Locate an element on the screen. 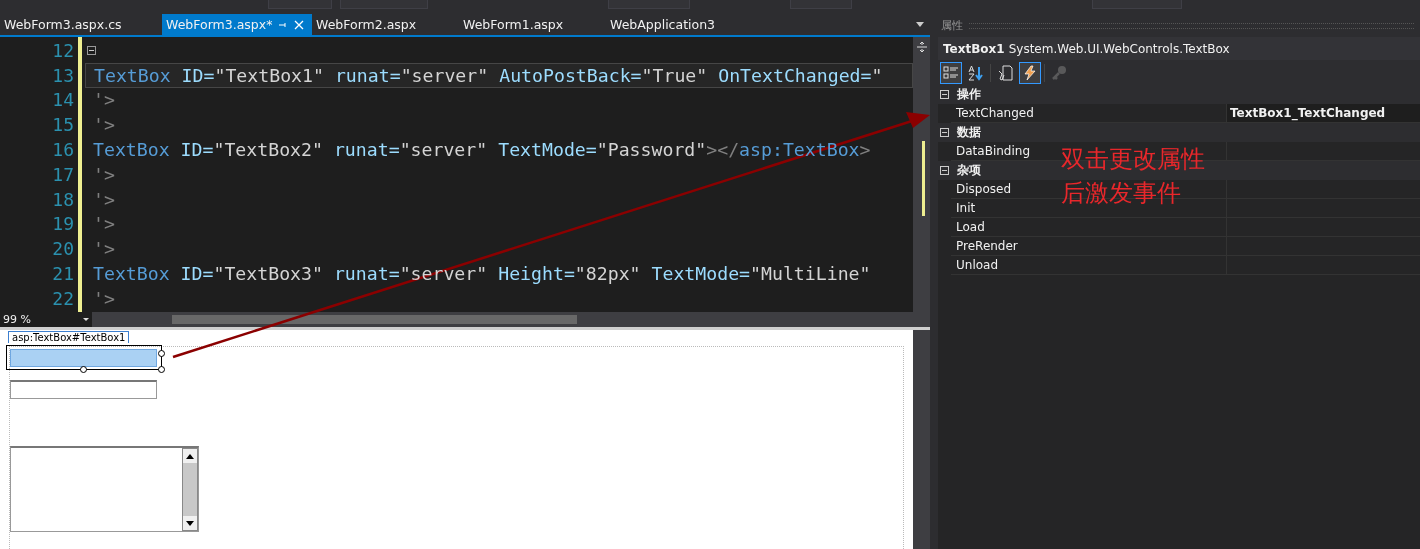 This screenshot has height=549, width=1420. close-icon is located at coordinates (299, 24).